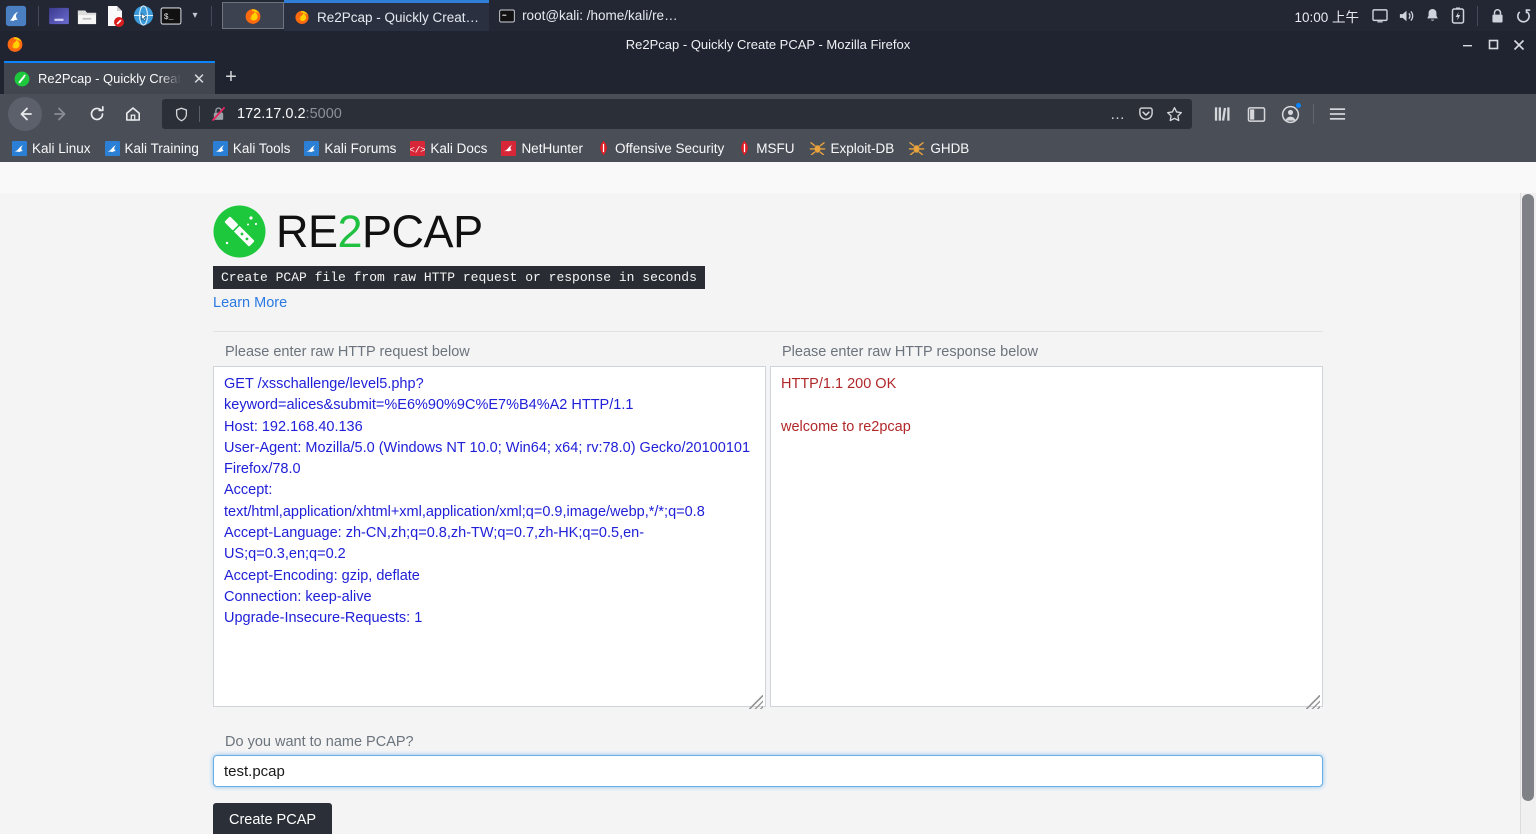 The image size is (1536, 834). Describe the element at coordinates (1380, 15) in the screenshot. I see `display-icon` at that location.